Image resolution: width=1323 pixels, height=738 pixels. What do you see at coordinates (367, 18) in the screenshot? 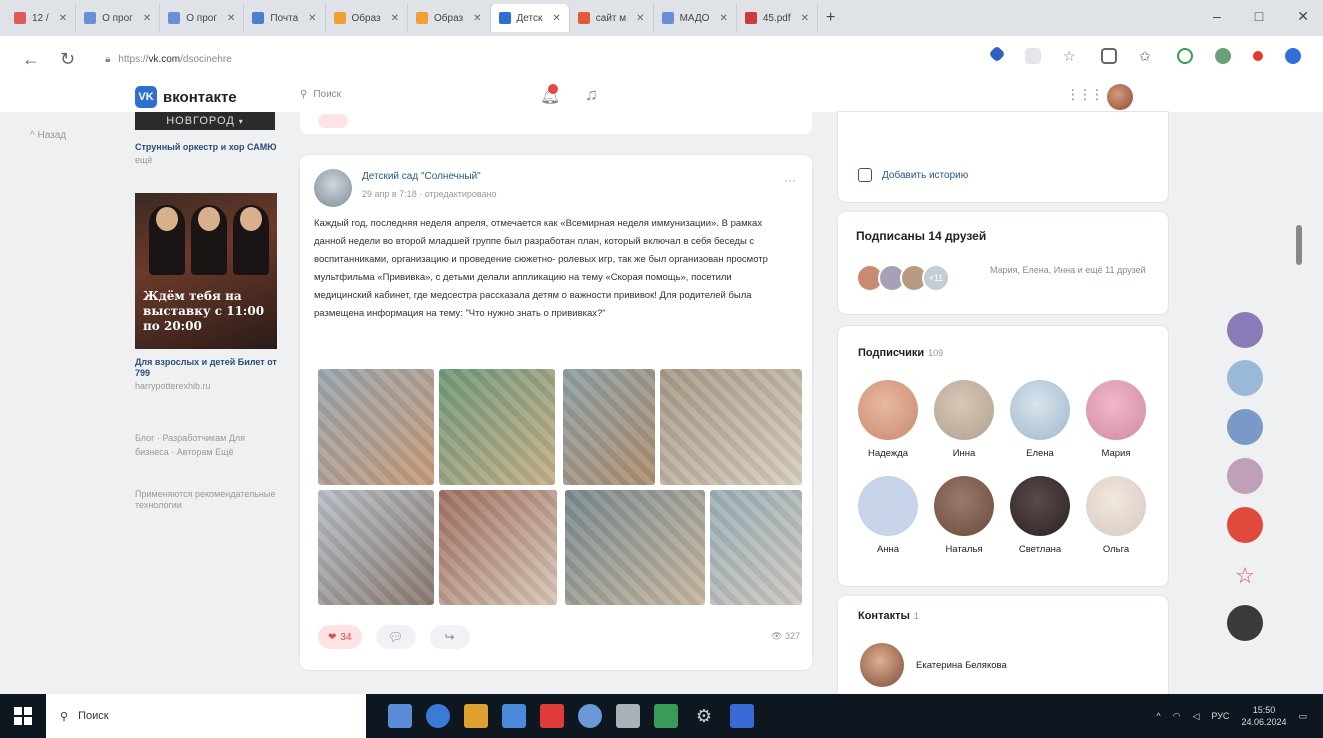
I see `tab-4: Образ ✕` at bounding box center [367, 18].